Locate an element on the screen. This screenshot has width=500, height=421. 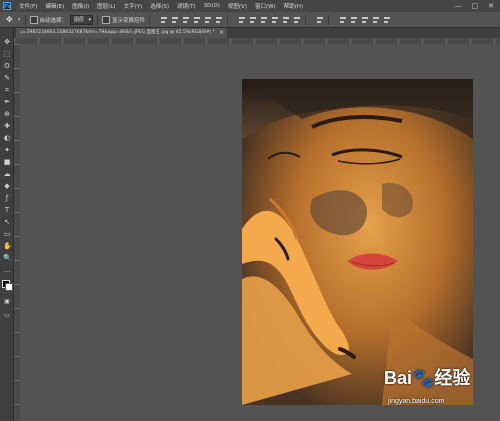
align-top-icon is located at coordinates (164, 20).